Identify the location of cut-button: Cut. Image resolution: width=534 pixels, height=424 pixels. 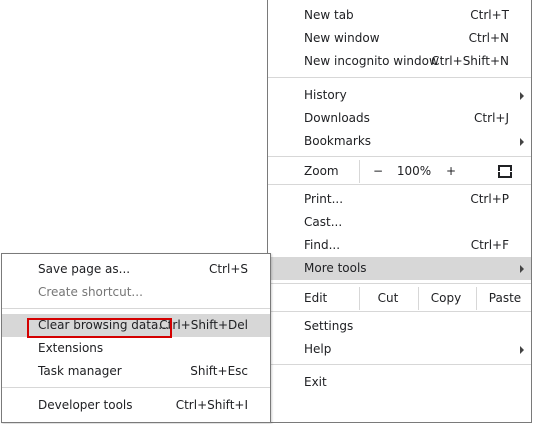
(388, 298).